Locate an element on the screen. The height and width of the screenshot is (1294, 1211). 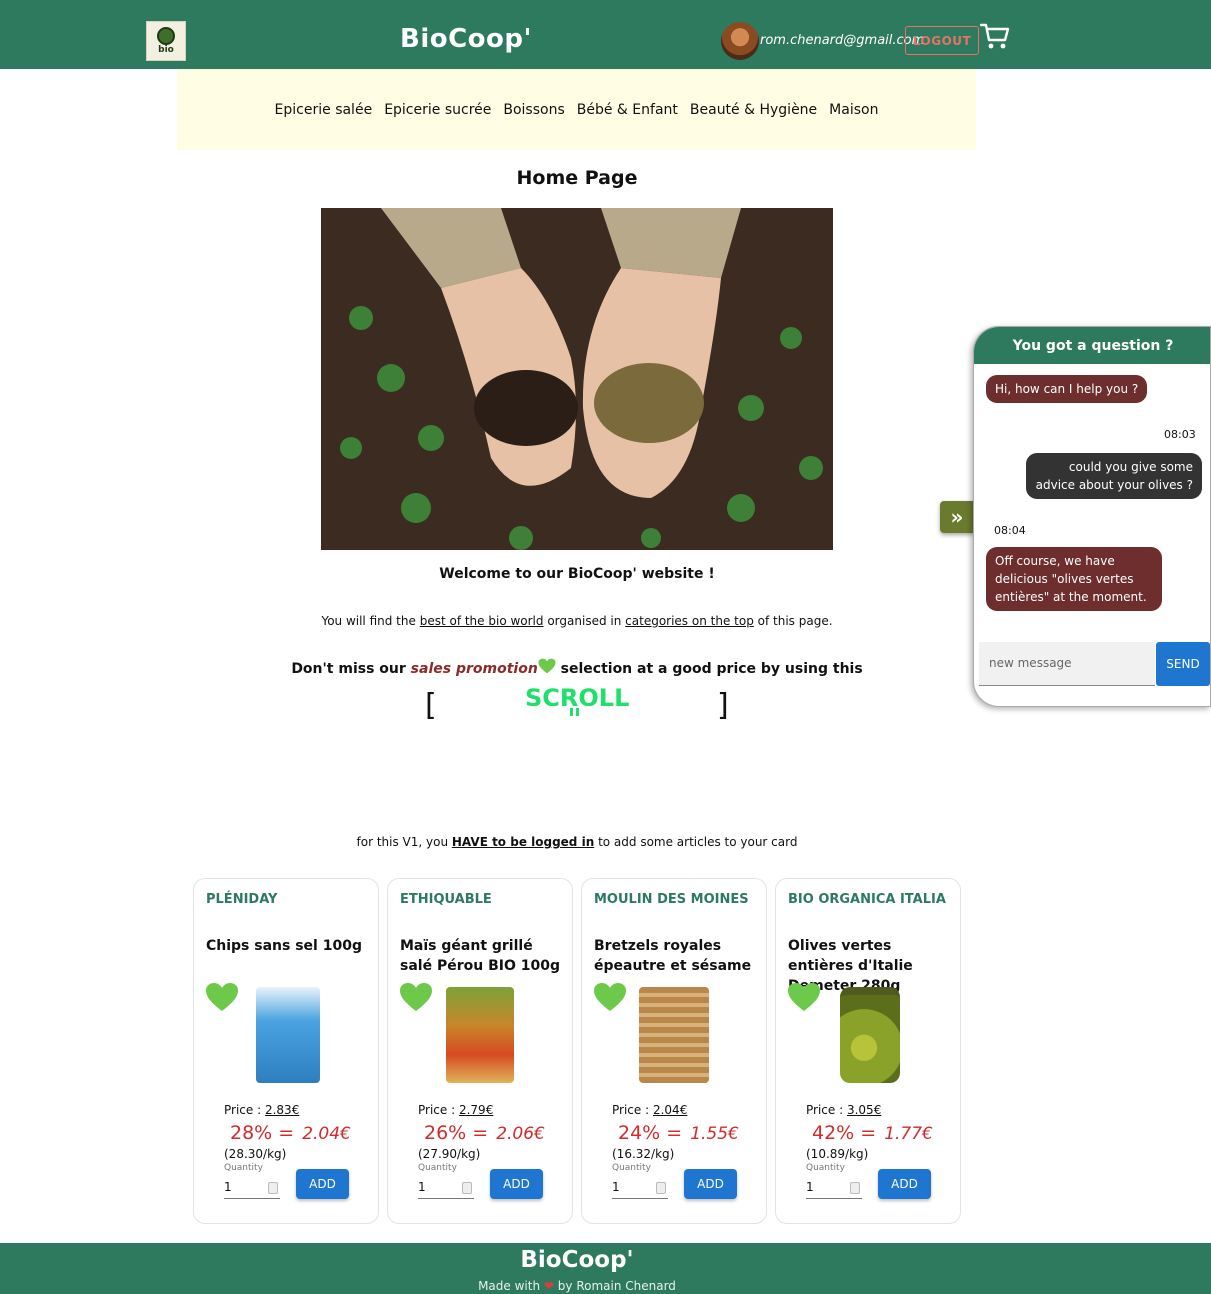
product-brand: PLÉNIDAY is located at coordinates (242, 899).